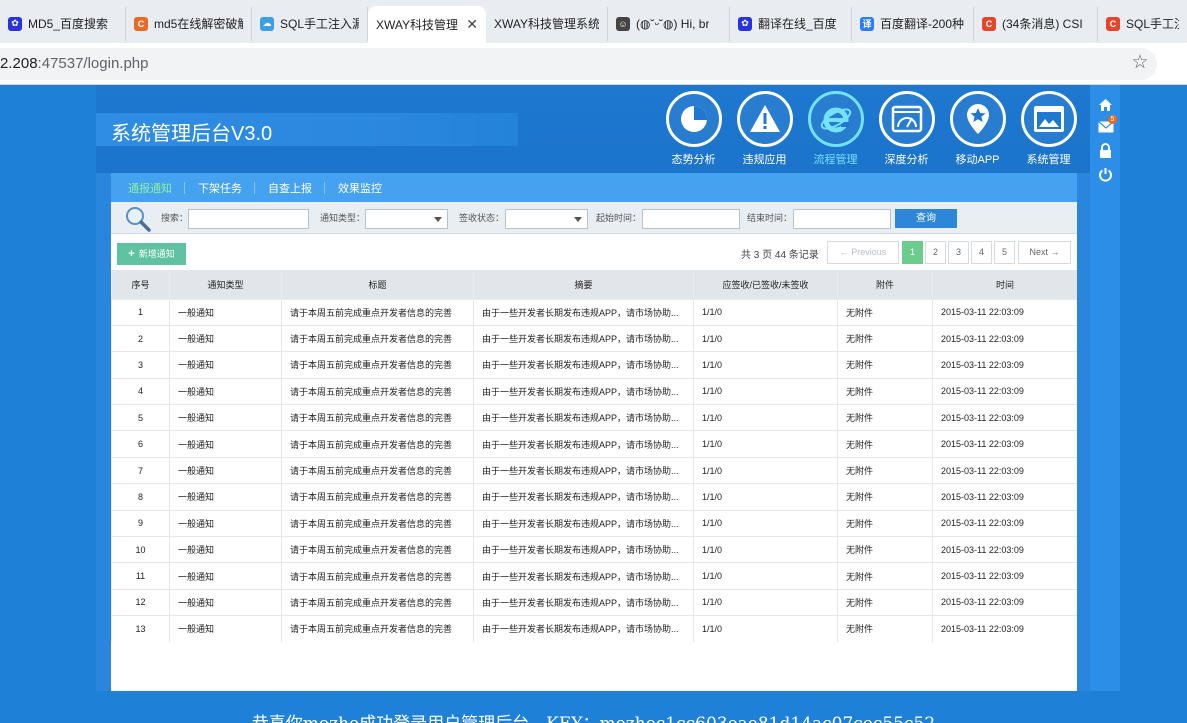  What do you see at coordinates (319, 24) in the screenshot?
I see `browser-tab-title: SQL手工注入漏` at bounding box center [319, 24].